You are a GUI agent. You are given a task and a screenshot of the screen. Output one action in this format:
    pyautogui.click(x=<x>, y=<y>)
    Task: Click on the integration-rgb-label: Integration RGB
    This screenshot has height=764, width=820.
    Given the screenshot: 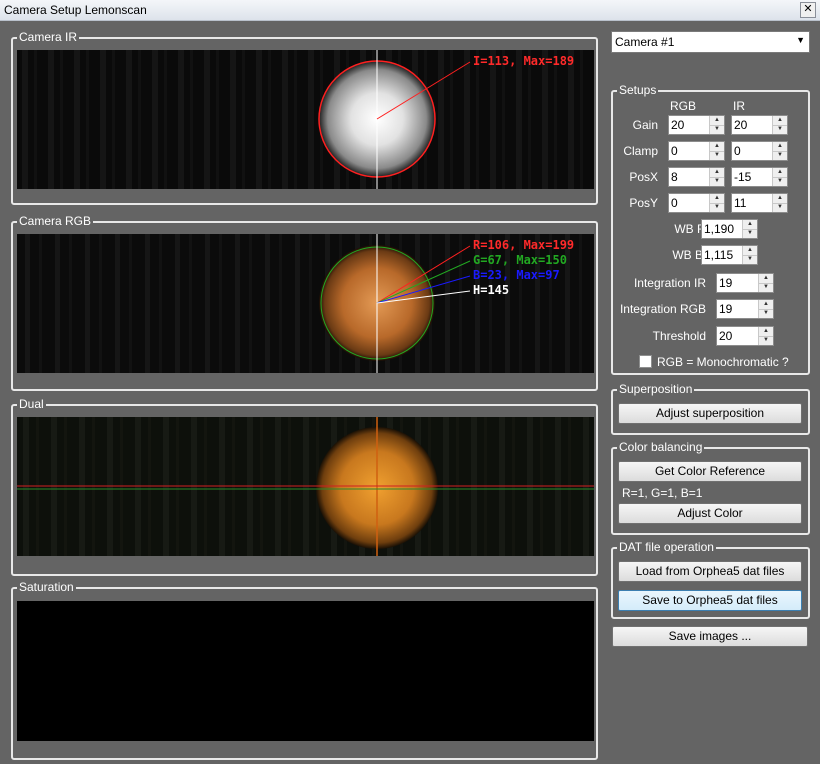 What is the action you would take?
    pyautogui.click(x=662, y=309)
    